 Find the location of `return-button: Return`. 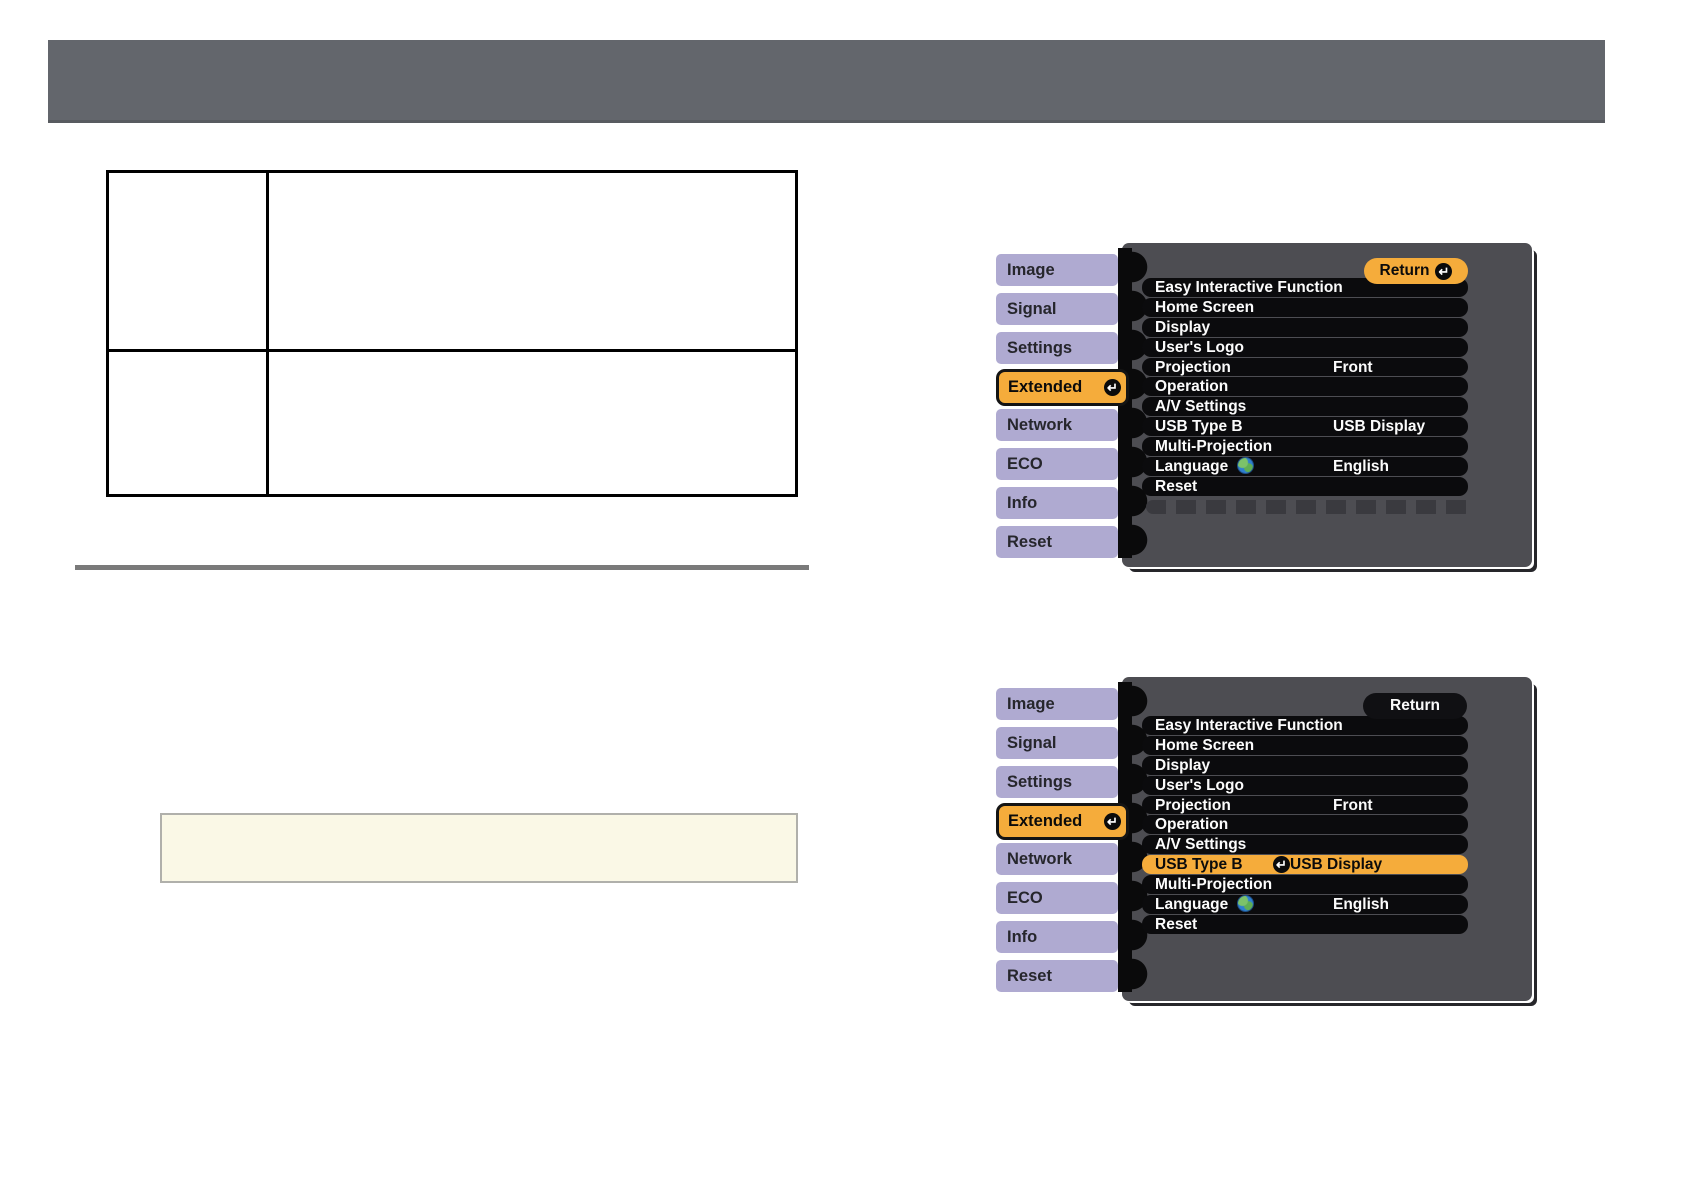

return-button: Return is located at coordinates (1415, 706).